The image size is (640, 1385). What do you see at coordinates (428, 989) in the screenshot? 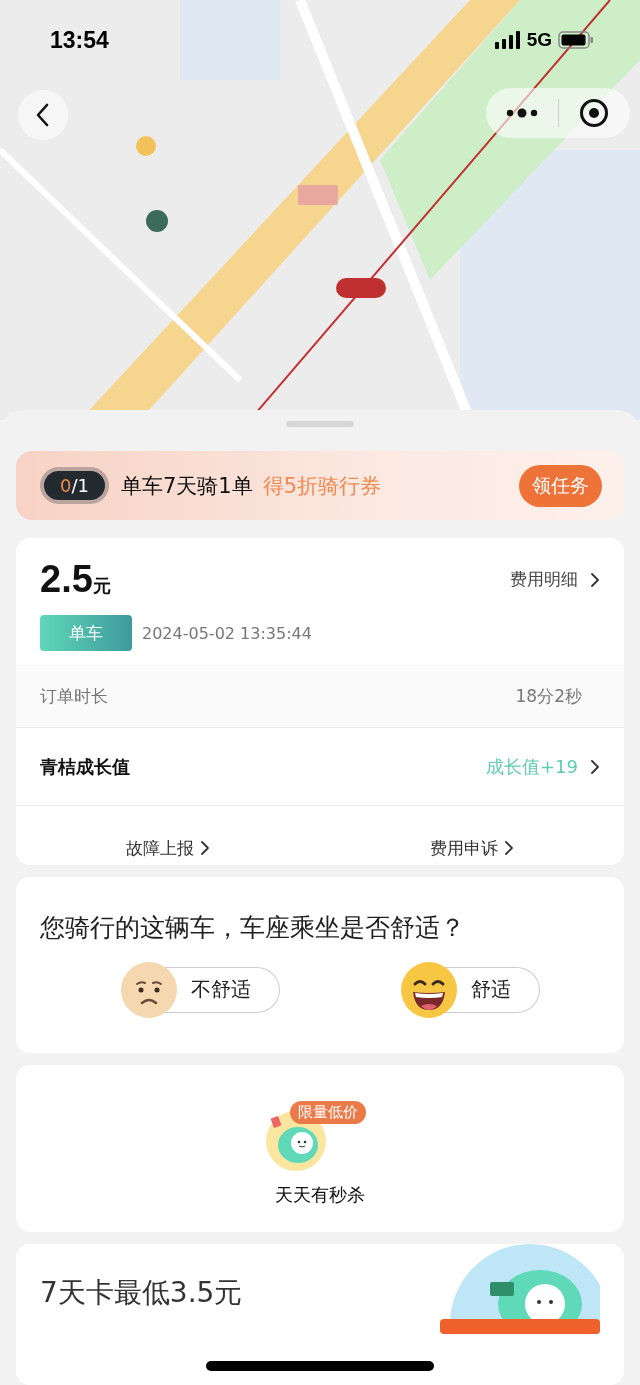
I see `laughing-face-icon` at bounding box center [428, 989].